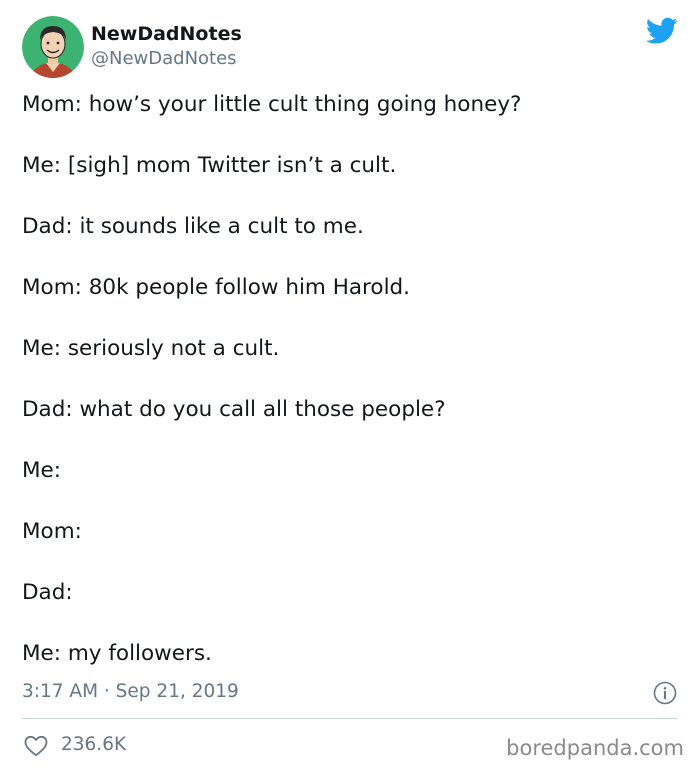 This screenshot has height=773, width=700. Describe the element at coordinates (151, 348) in the screenshot. I see `tweet-line: Me: seriously not a cult.` at that location.